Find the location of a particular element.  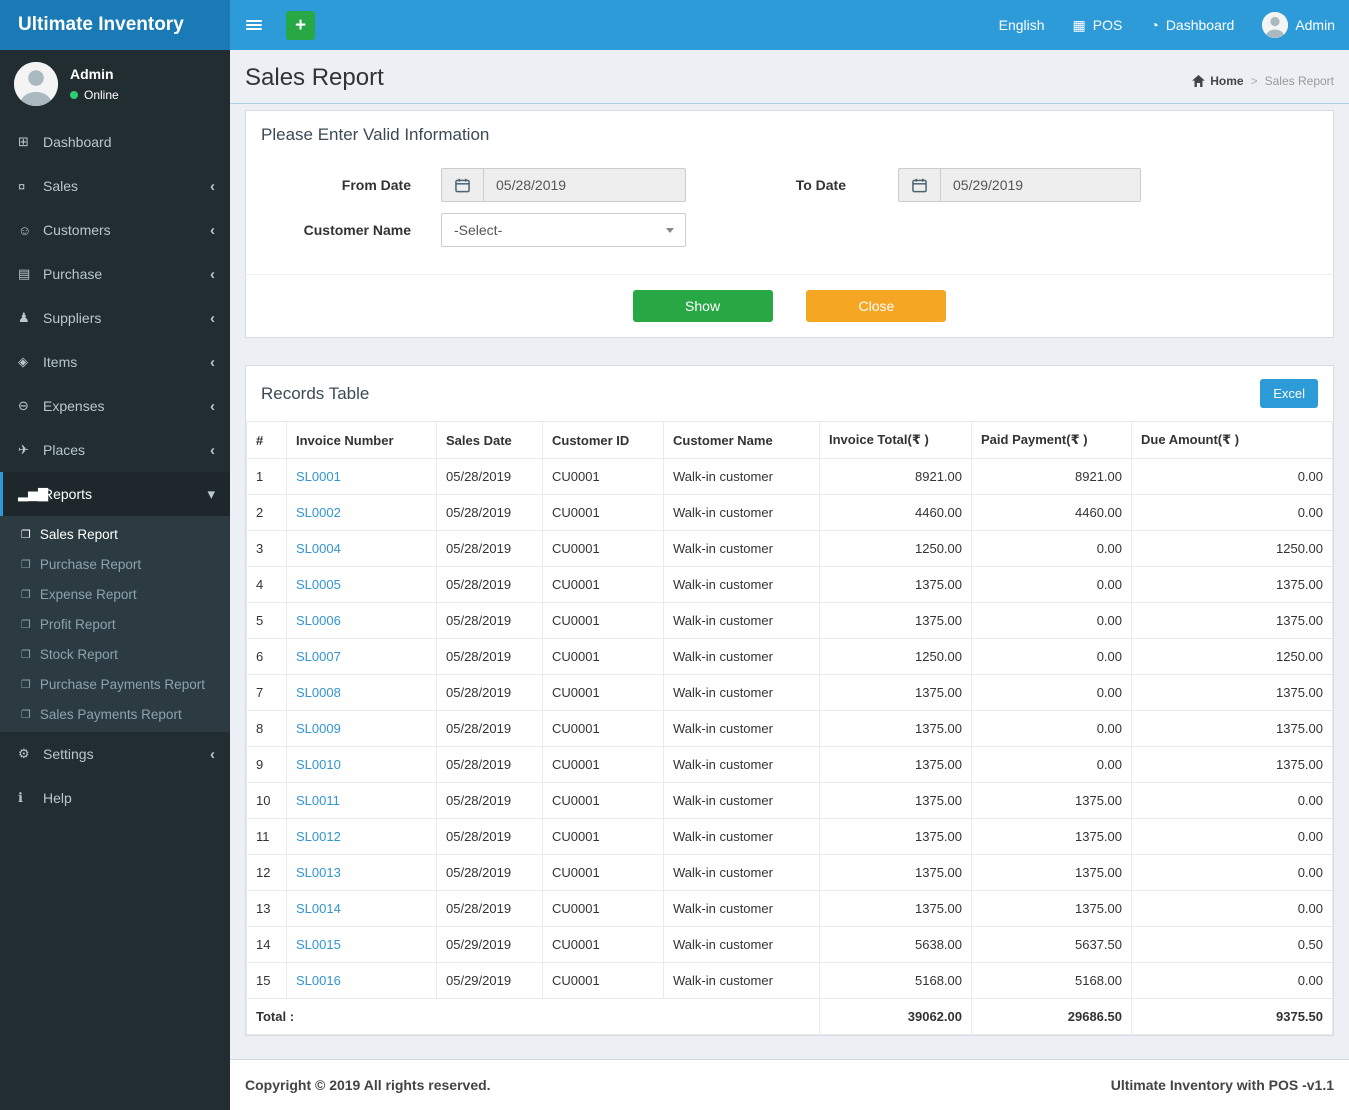

app-logo: Ultimate Inventory is located at coordinates (115, 25).